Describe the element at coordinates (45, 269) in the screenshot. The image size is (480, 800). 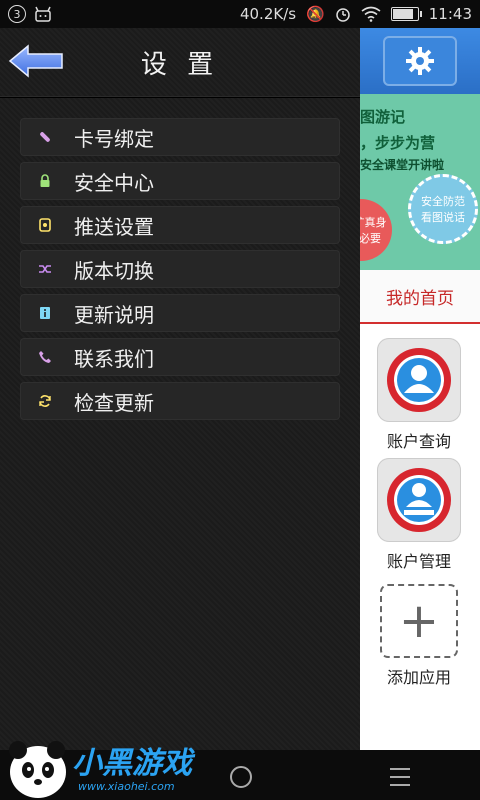
I see `shuffle-icon` at that location.